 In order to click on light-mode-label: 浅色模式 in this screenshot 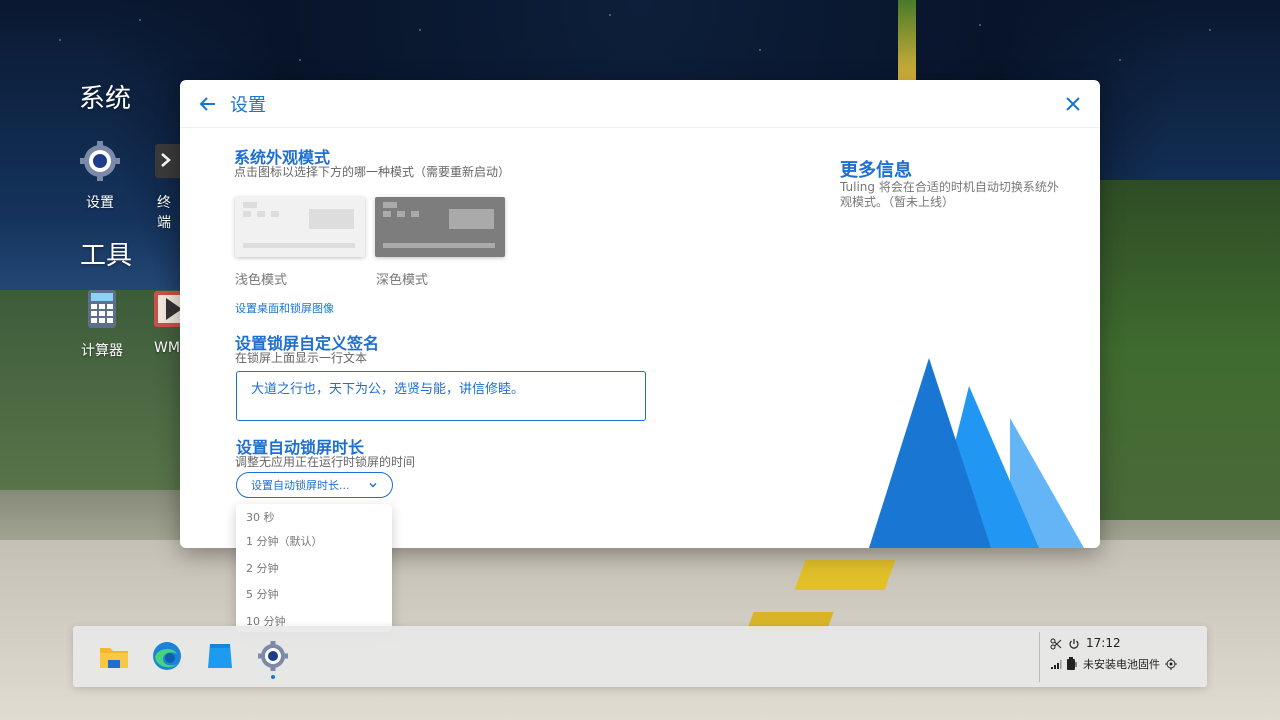, I will do `click(261, 280)`.